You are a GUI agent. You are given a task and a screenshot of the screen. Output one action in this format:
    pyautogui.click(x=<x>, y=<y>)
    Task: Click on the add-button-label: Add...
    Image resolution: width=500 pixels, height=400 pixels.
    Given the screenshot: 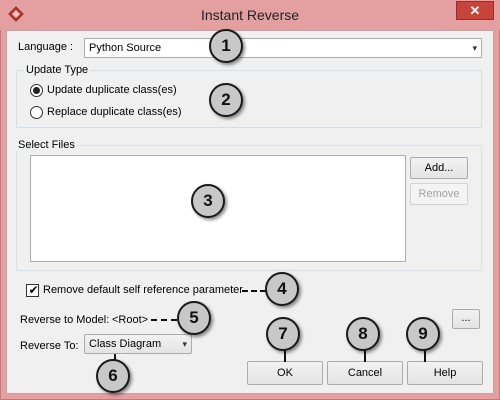 What is the action you would take?
    pyautogui.click(x=439, y=168)
    